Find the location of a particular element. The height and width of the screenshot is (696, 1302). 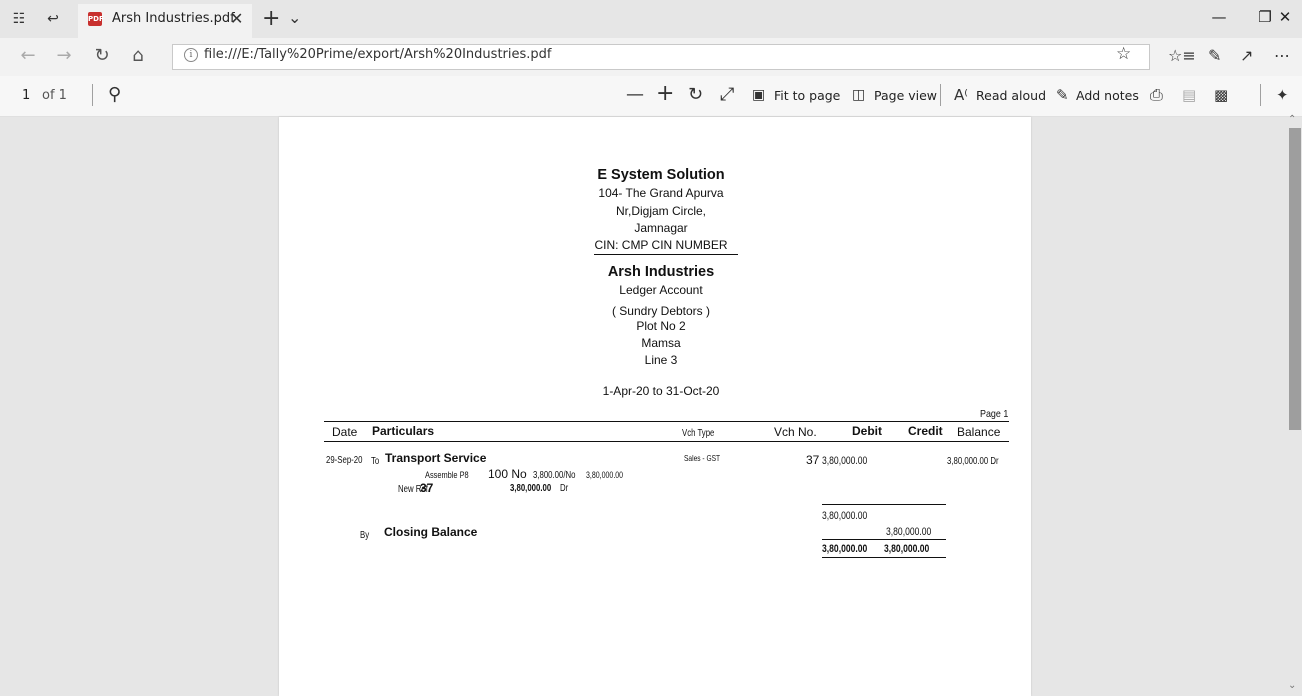

party-address-line: Plot No 2 is located at coordinates (661, 326).